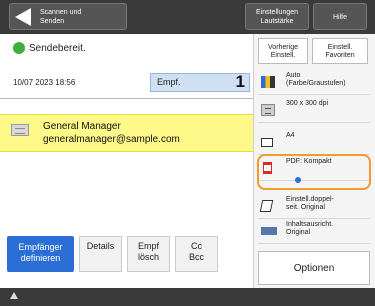 This screenshot has height=306, width=375. What do you see at coordinates (268, 110) in the screenshot?
I see `resolution-icon` at bounding box center [268, 110].